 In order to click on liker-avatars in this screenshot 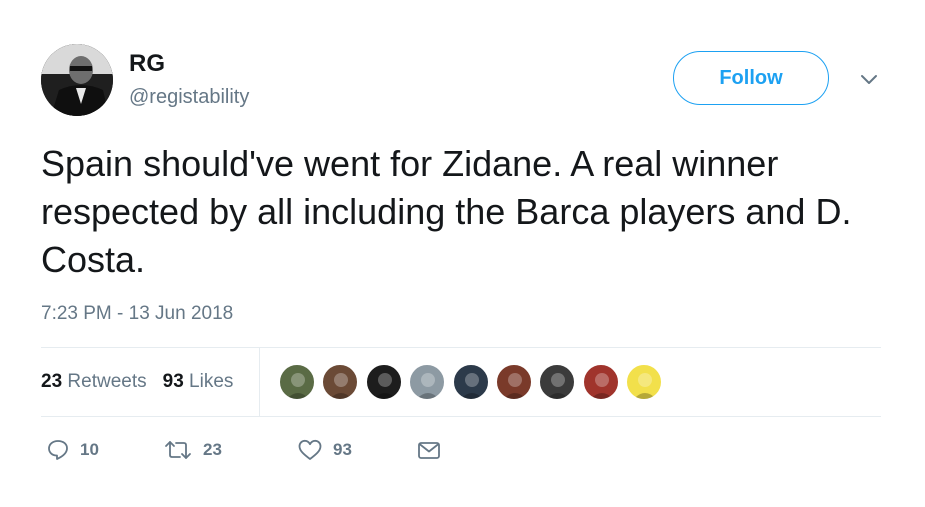, I will do `click(474, 382)`.